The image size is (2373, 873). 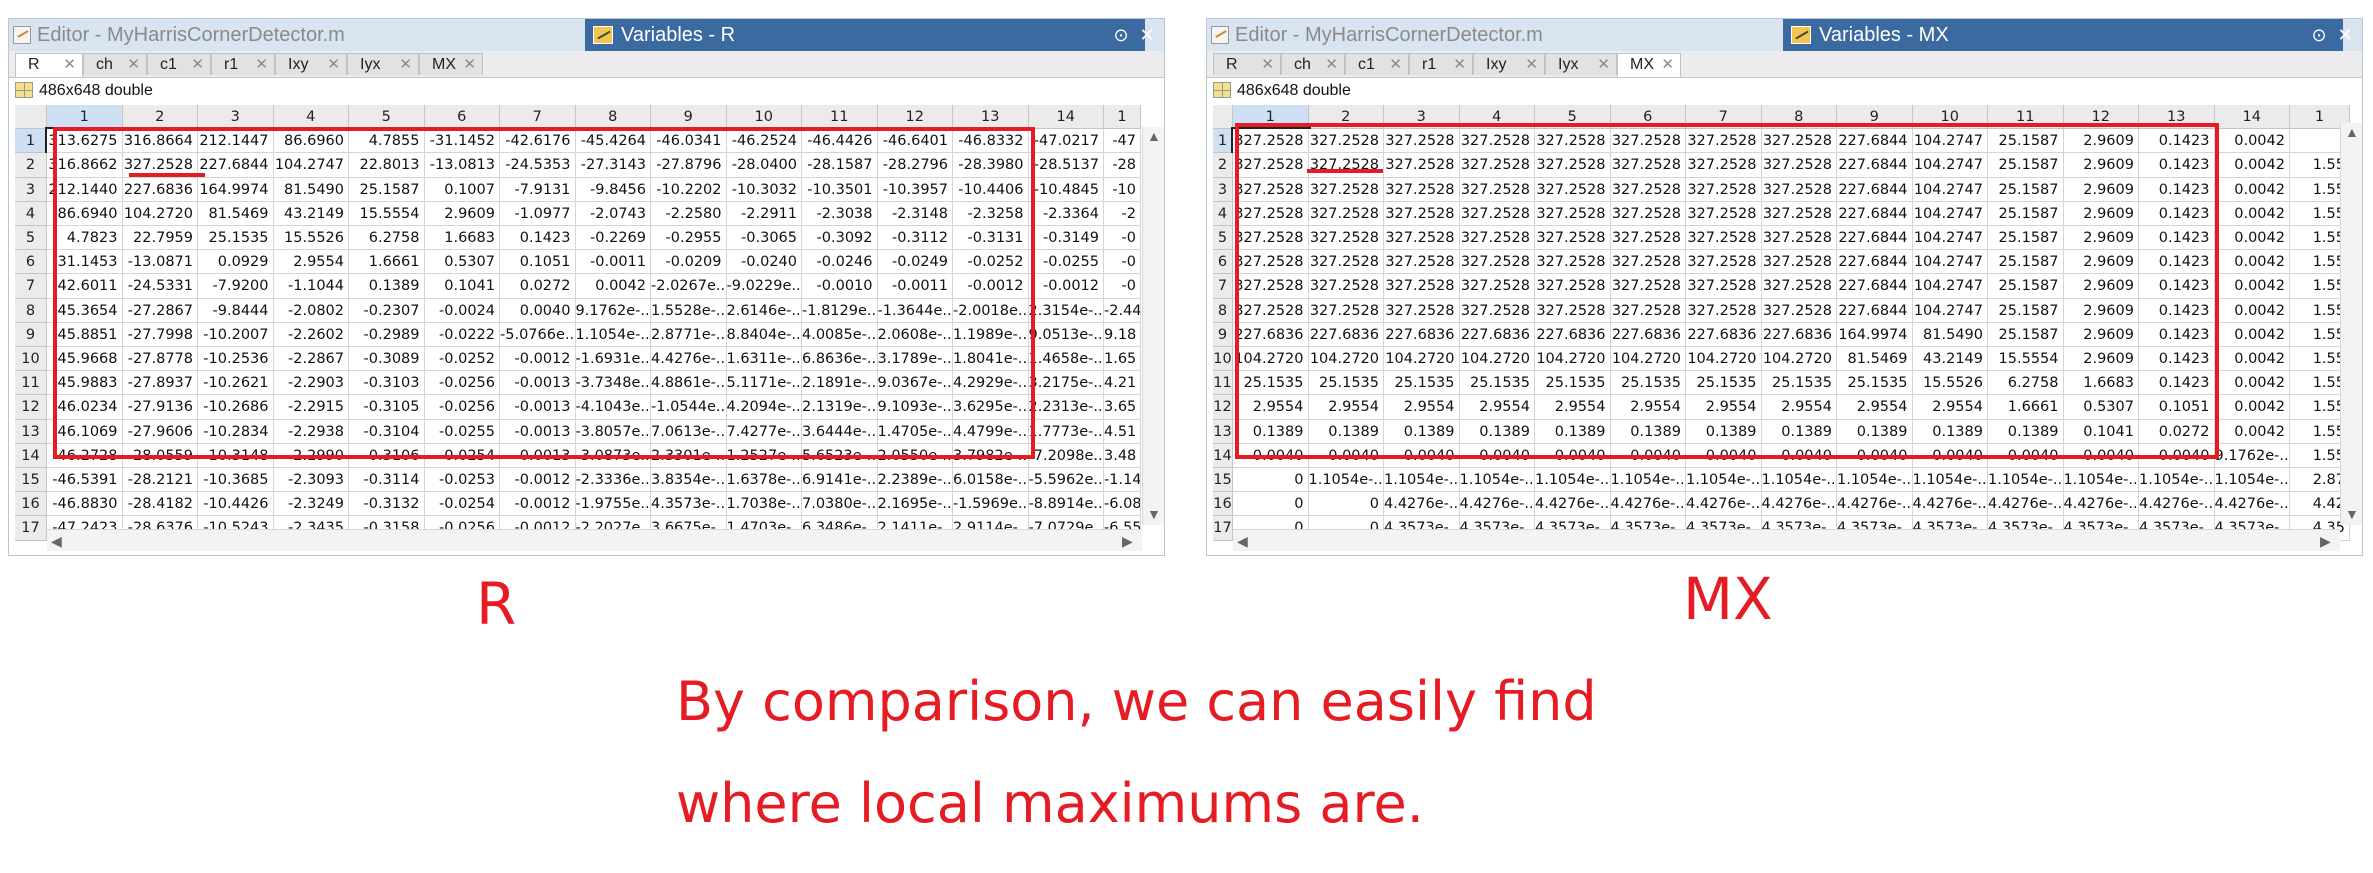 What do you see at coordinates (2345, 35) in the screenshot?
I see `close-icon: ✕` at bounding box center [2345, 35].